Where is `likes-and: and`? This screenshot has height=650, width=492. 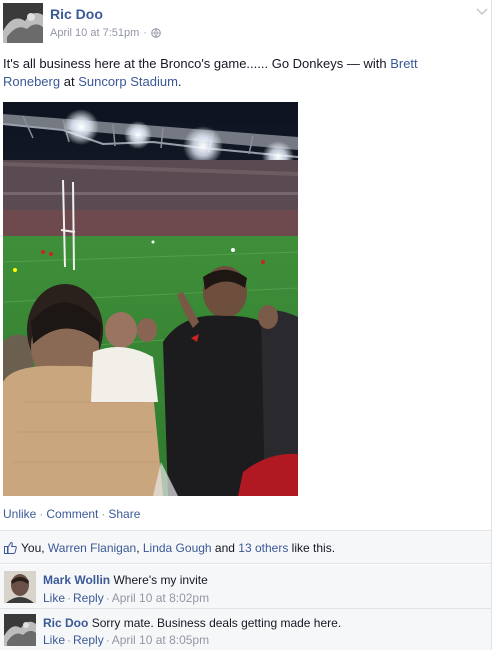 likes-and: and is located at coordinates (225, 548).